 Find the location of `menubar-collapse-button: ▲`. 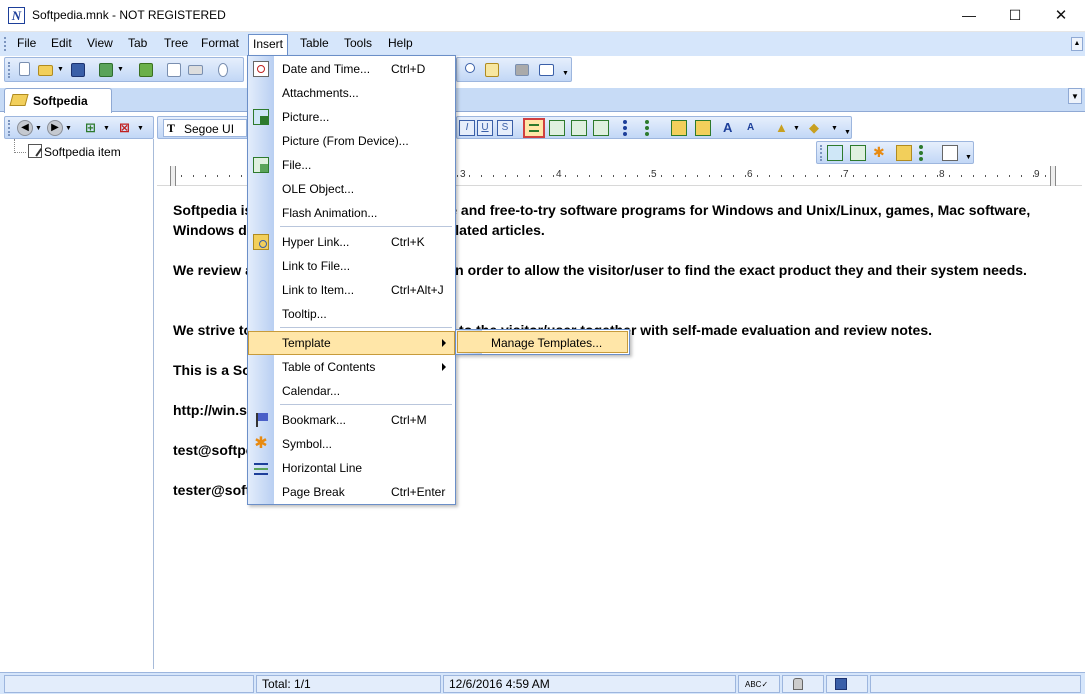

menubar-collapse-button: ▲ is located at coordinates (1077, 44).